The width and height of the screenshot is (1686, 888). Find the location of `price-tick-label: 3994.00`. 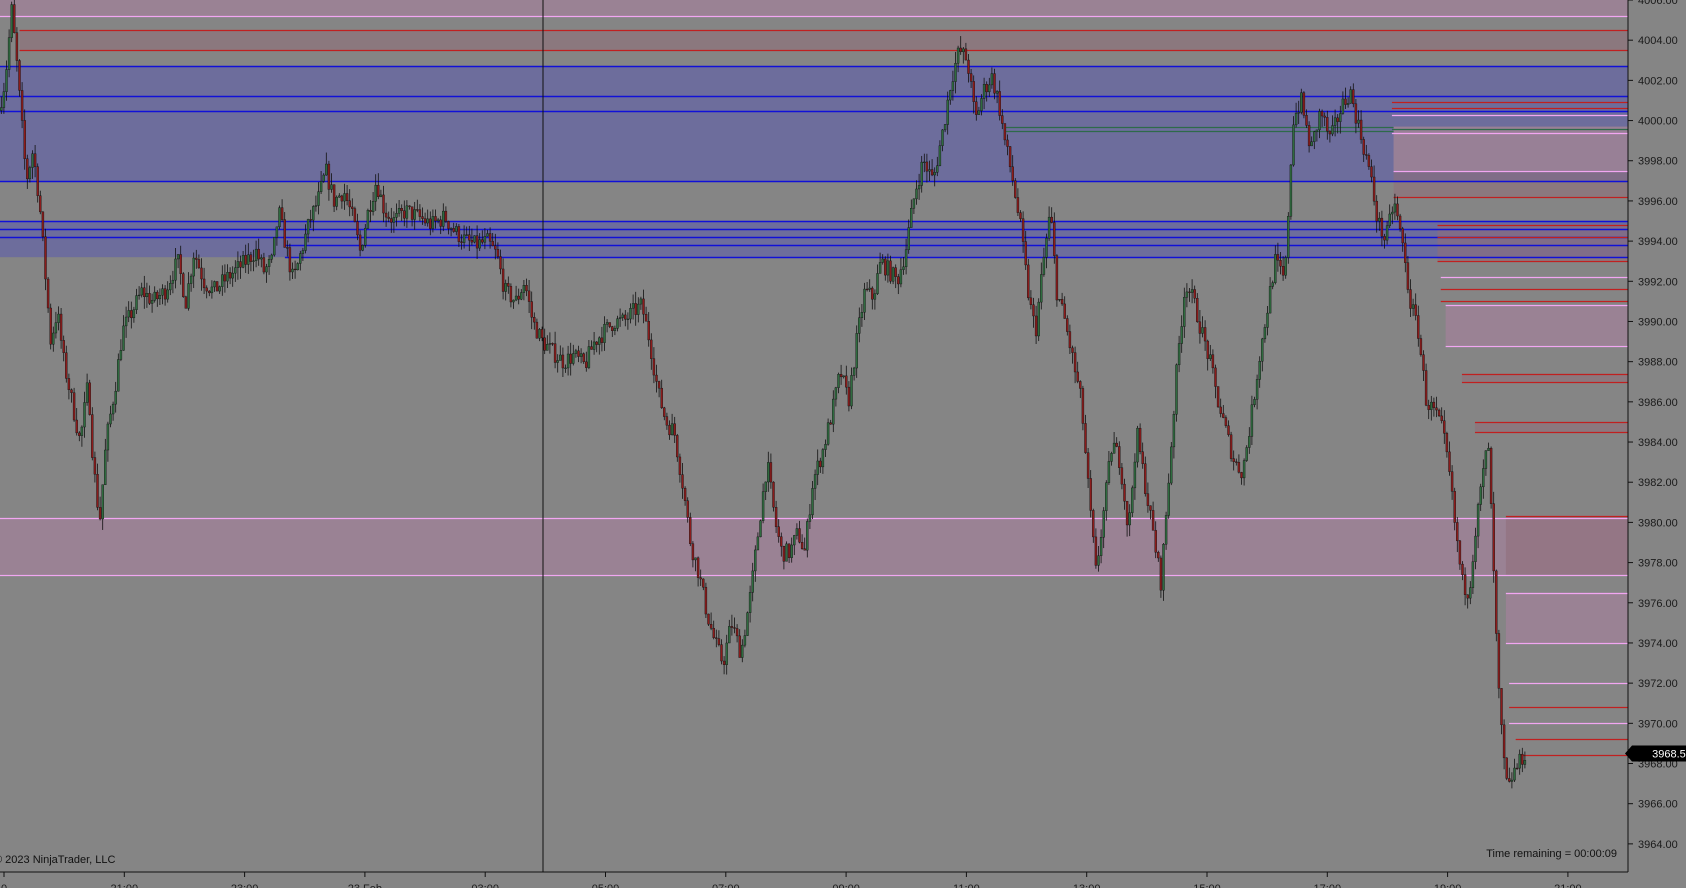

price-tick-label: 3994.00 is located at coordinates (1658, 242).